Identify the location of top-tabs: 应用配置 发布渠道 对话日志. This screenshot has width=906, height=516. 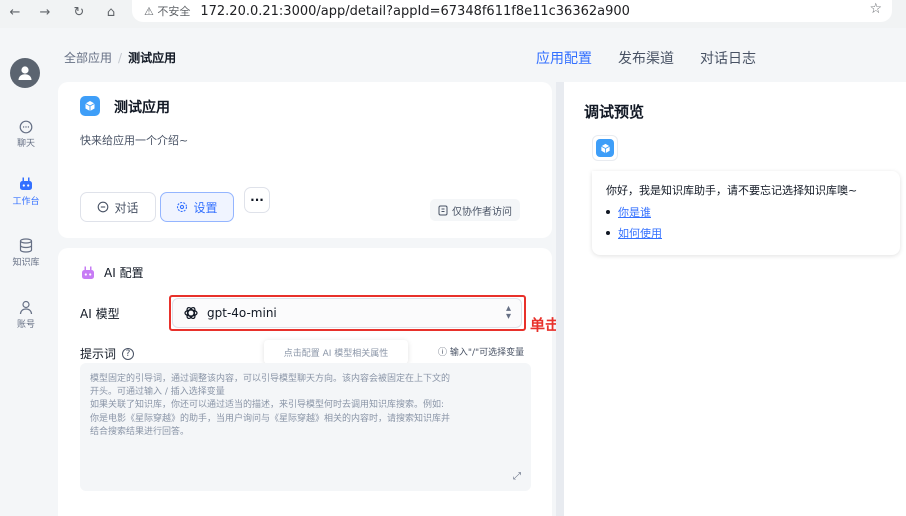
(646, 58).